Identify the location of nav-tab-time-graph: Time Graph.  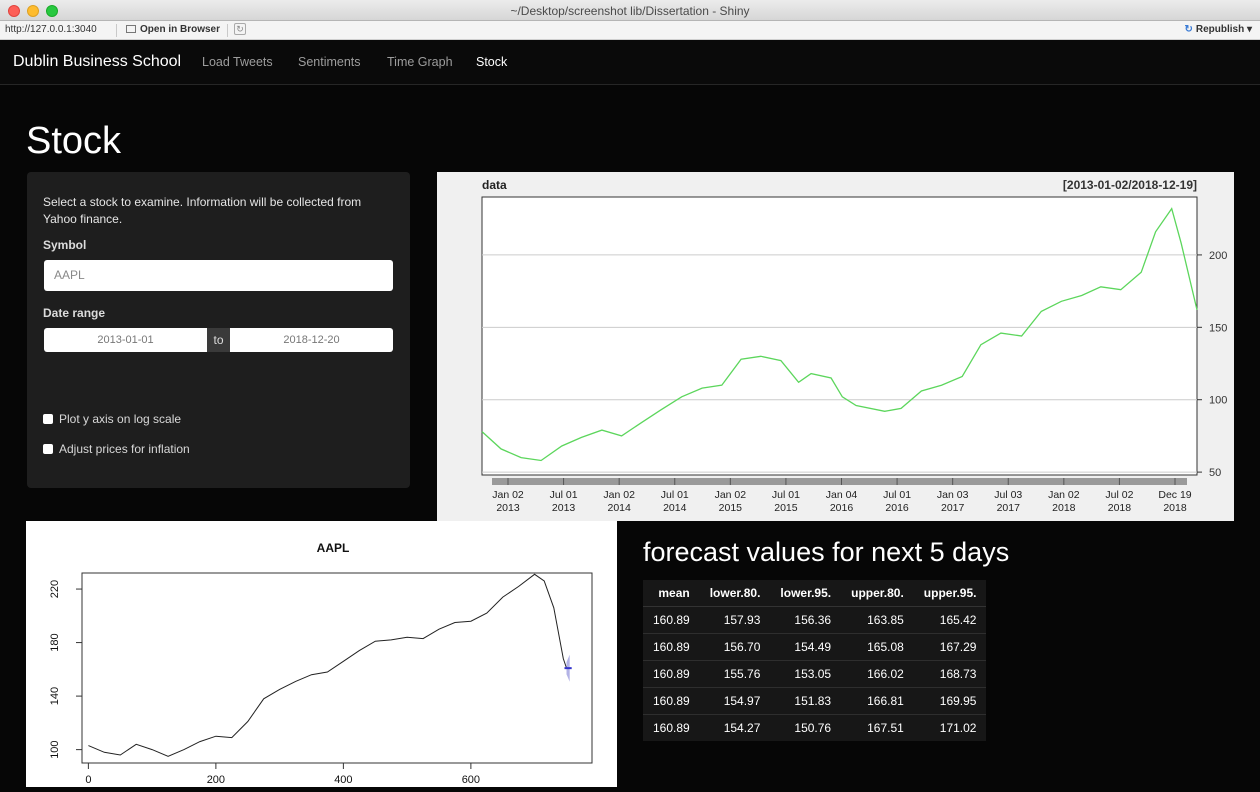
(420, 62).